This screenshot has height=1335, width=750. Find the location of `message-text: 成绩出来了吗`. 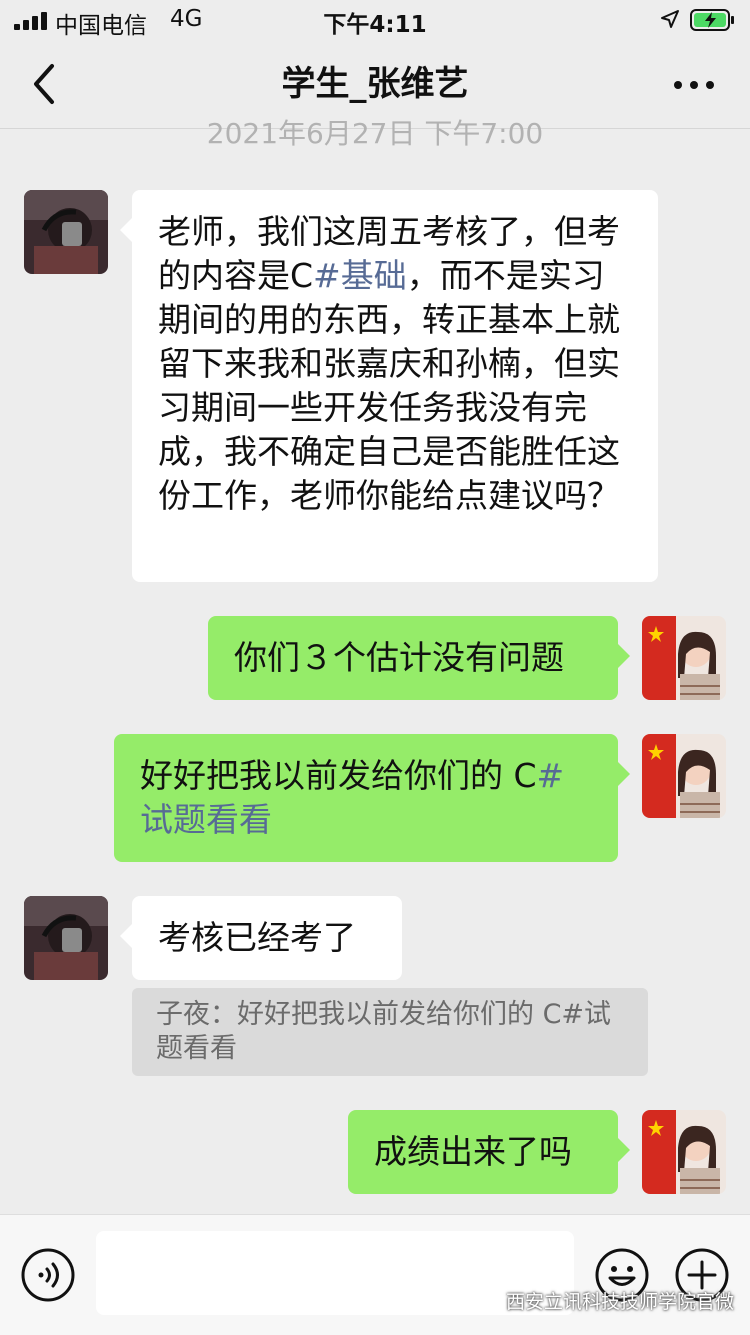

message-text: 成绩出来了吗 is located at coordinates (473, 1151).